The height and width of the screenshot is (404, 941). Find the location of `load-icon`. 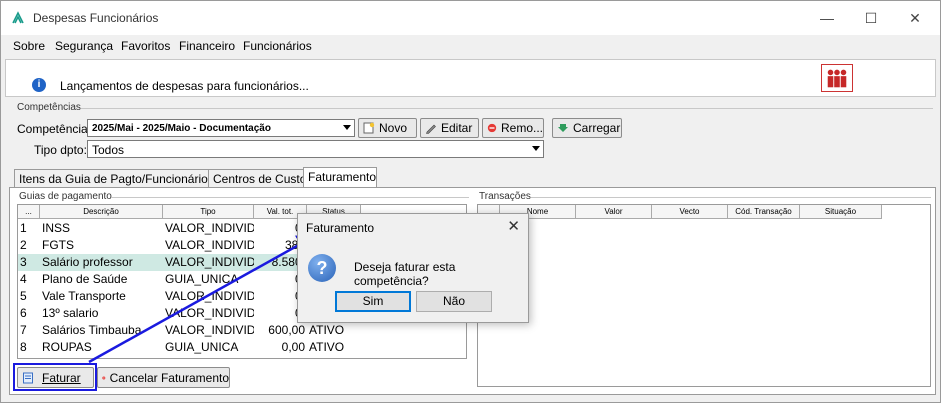

load-icon is located at coordinates (563, 128).